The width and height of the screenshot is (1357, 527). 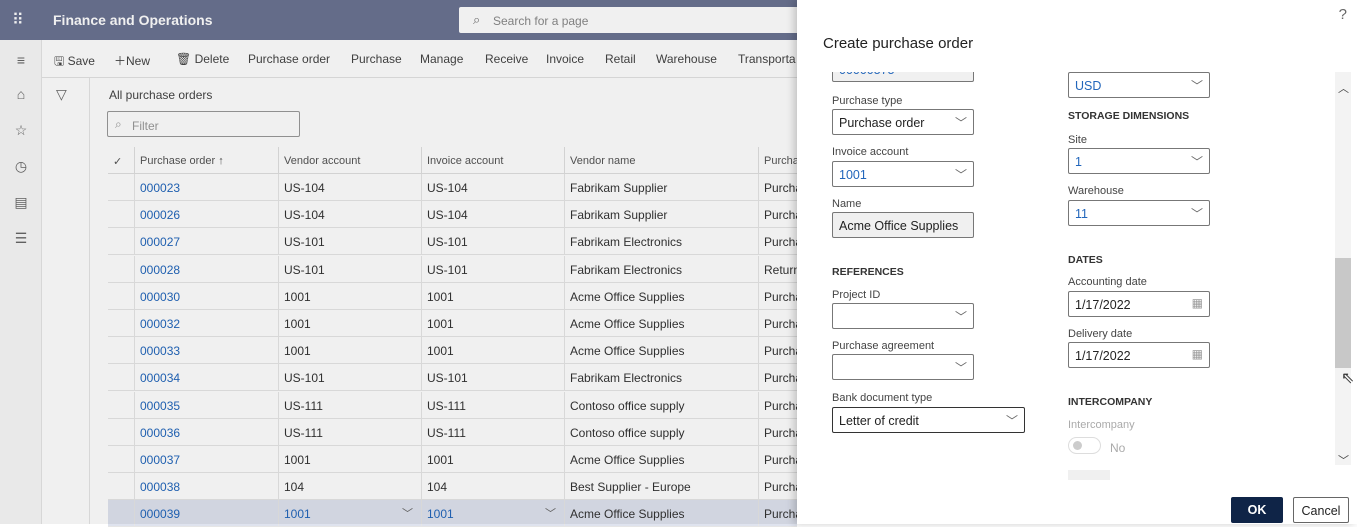 I want to click on purchase-type-label: Purchase type, so click(x=867, y=101).